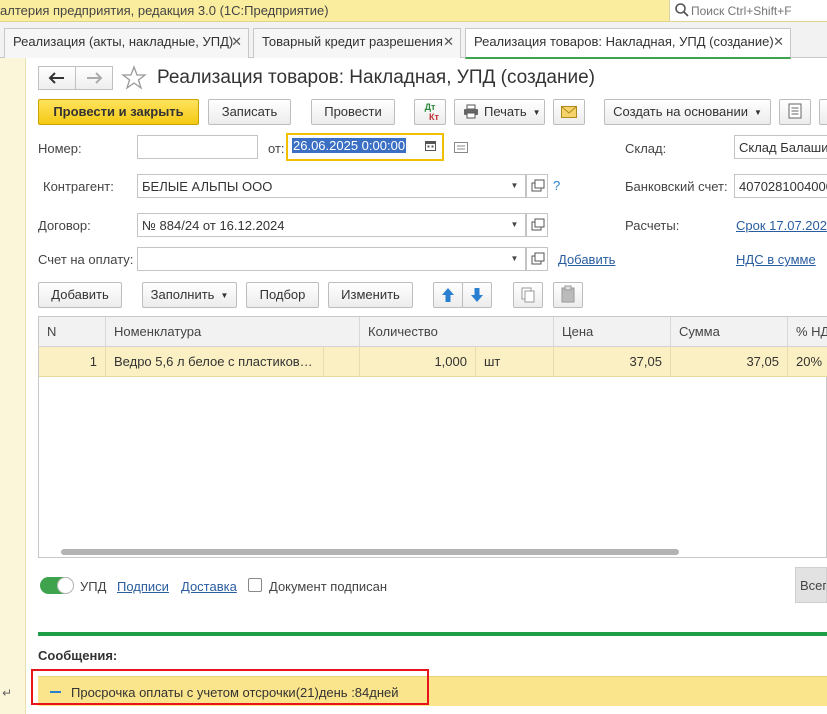 The width and height of the screenshot is (827, 714). I want to click on date-field: 26.06.2025 0:00:00, so click(365, 147).